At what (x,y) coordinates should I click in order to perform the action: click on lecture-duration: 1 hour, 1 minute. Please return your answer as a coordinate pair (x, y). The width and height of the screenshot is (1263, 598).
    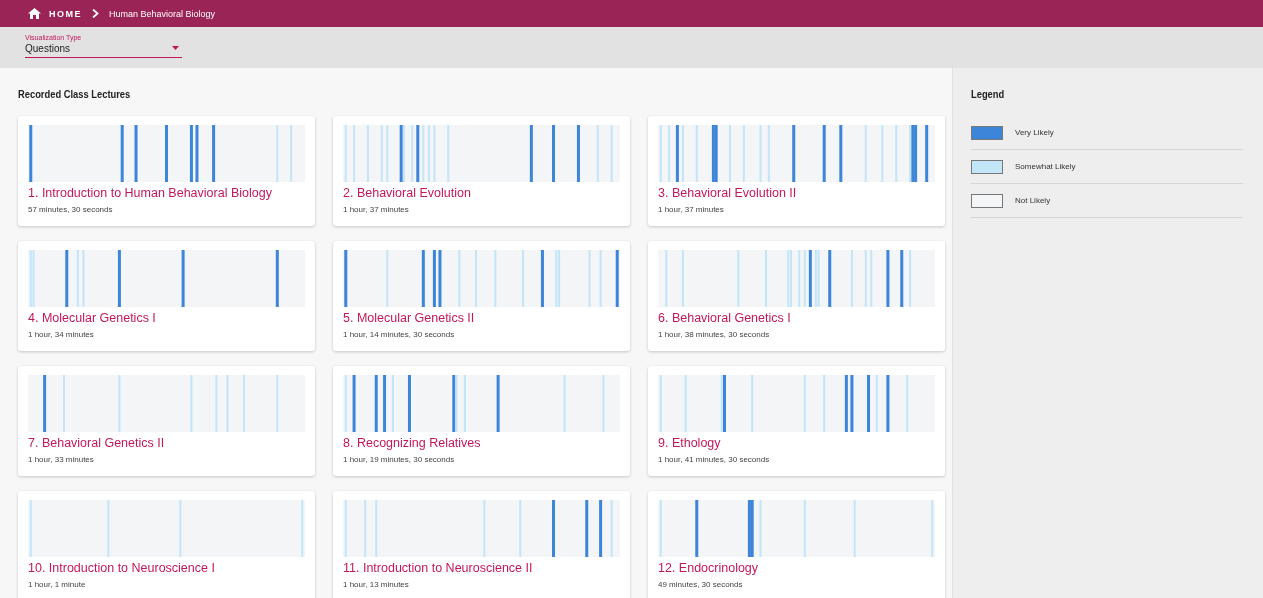
    Looking at the image, I should click on (57, 584).